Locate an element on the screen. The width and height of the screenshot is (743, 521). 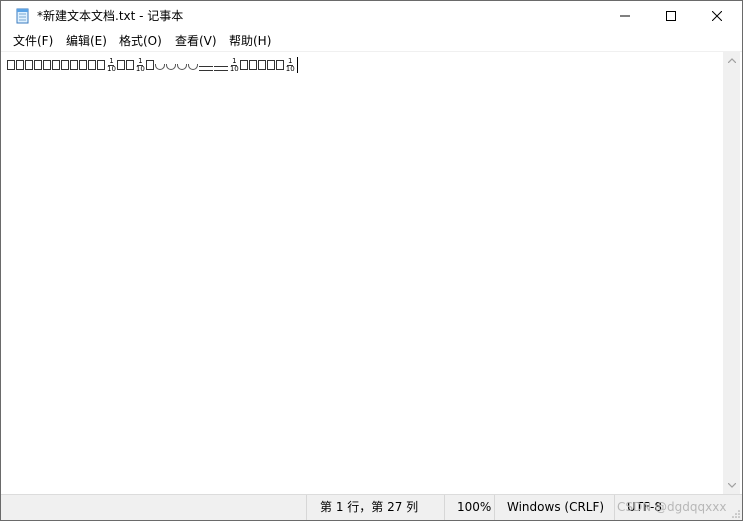
menu-format: 格式(O) is located at coordinates (140, 41).